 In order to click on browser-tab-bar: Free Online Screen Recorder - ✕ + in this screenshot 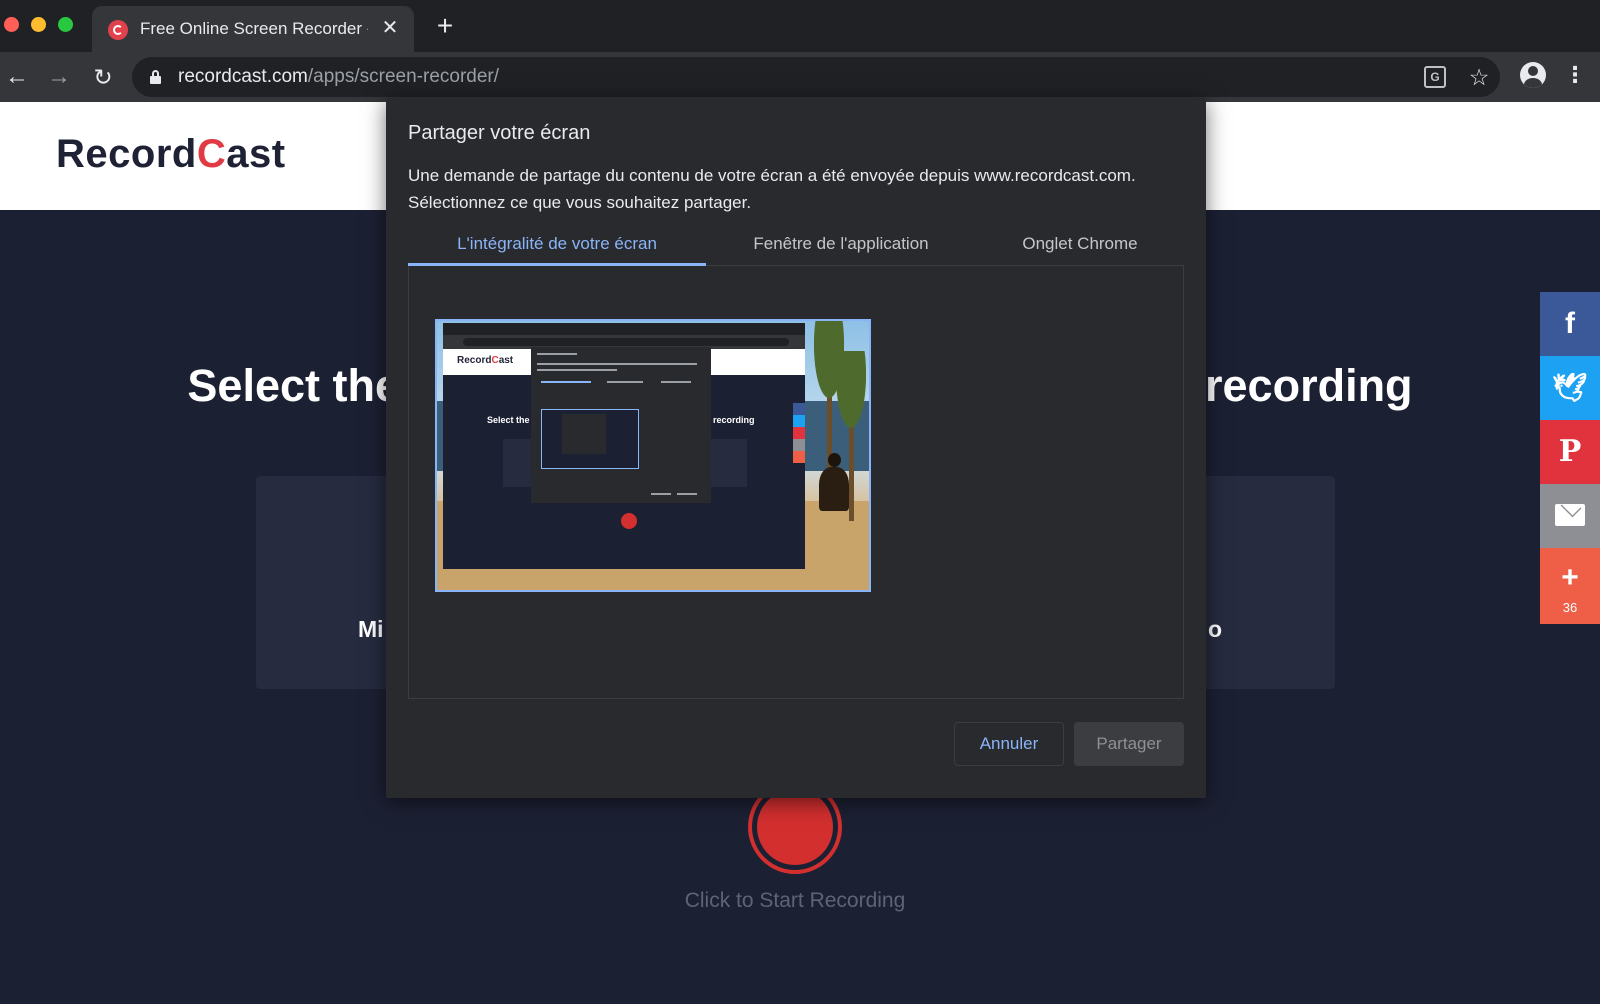, I will do `click(800, 26)`.